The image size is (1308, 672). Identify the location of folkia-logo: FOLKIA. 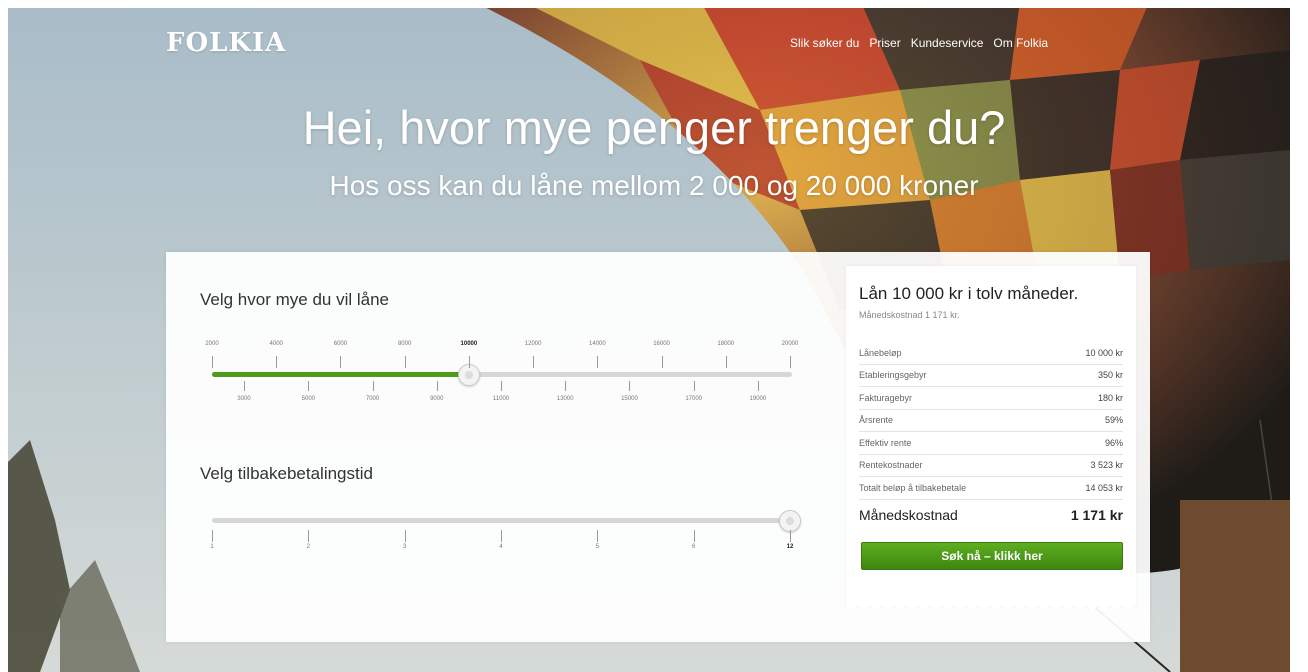
(226, 43).